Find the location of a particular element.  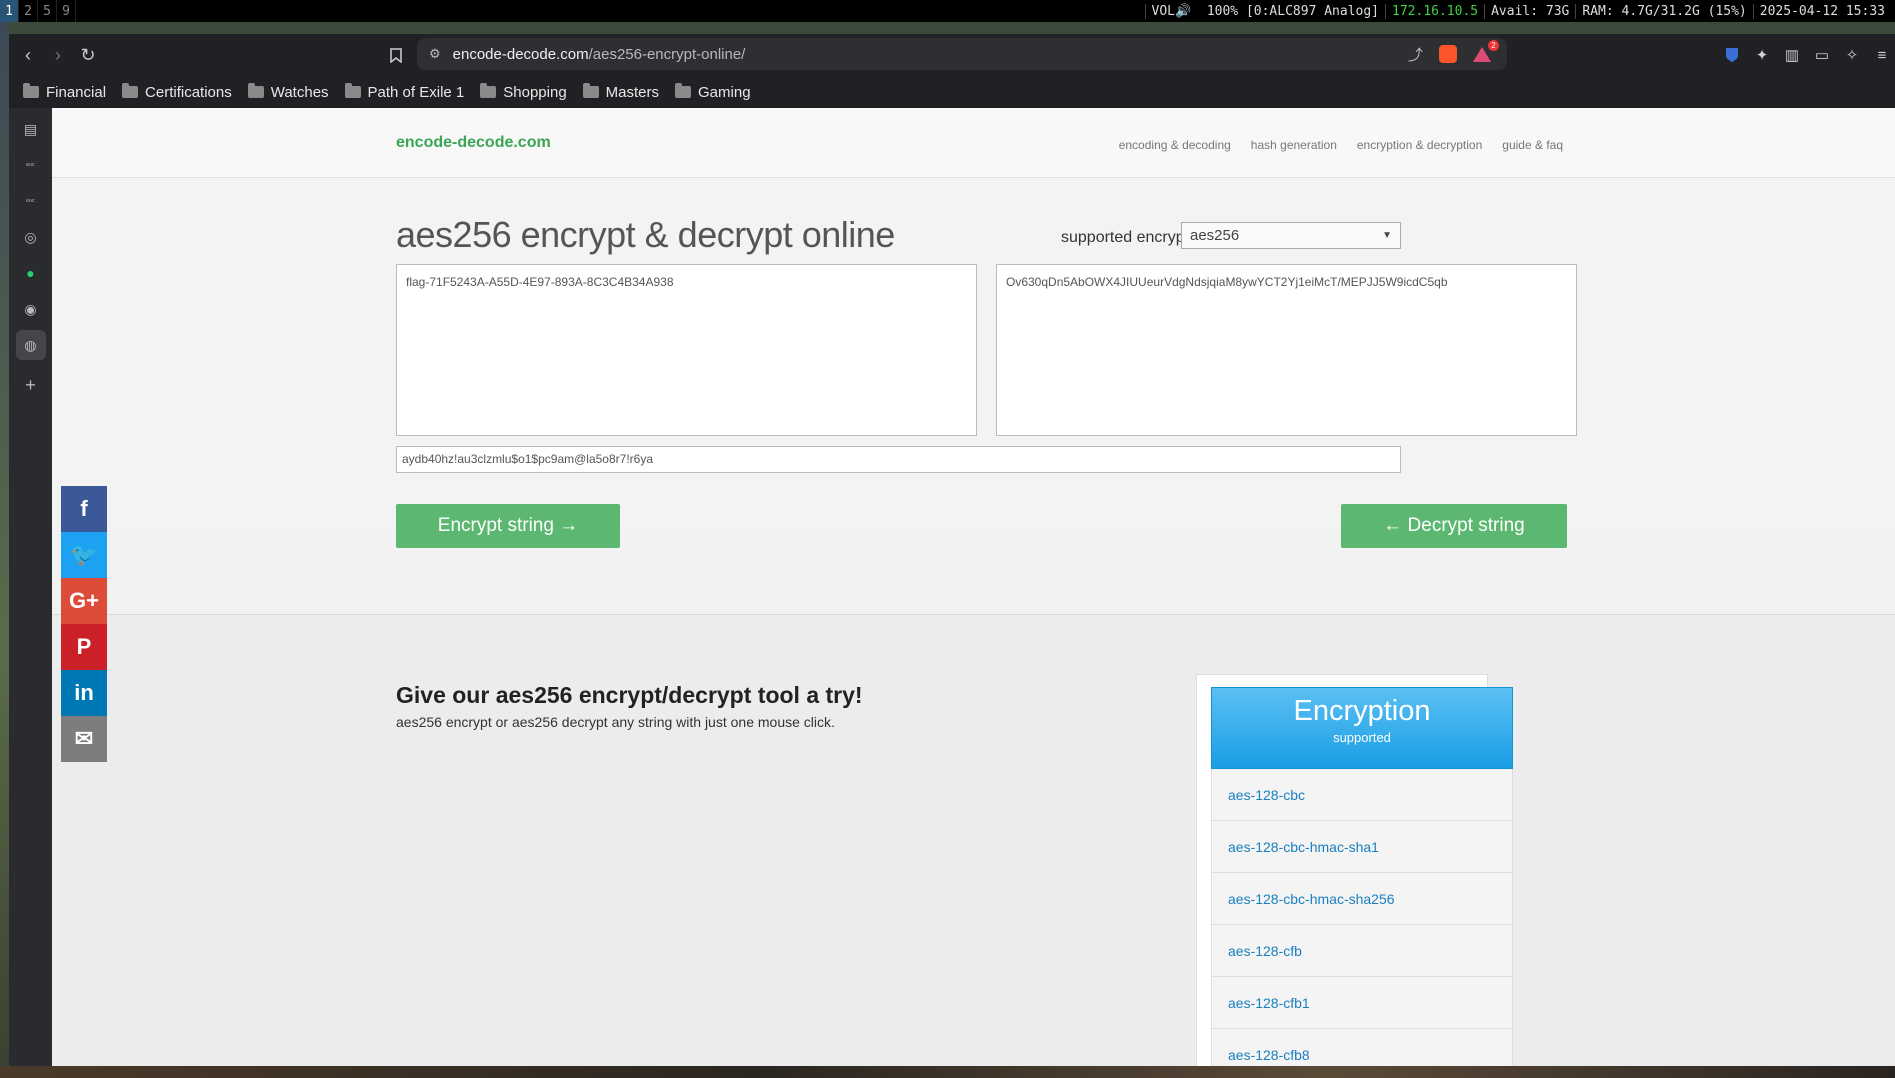

menu-icon: ≡ is located at coordinates (1882, 55).